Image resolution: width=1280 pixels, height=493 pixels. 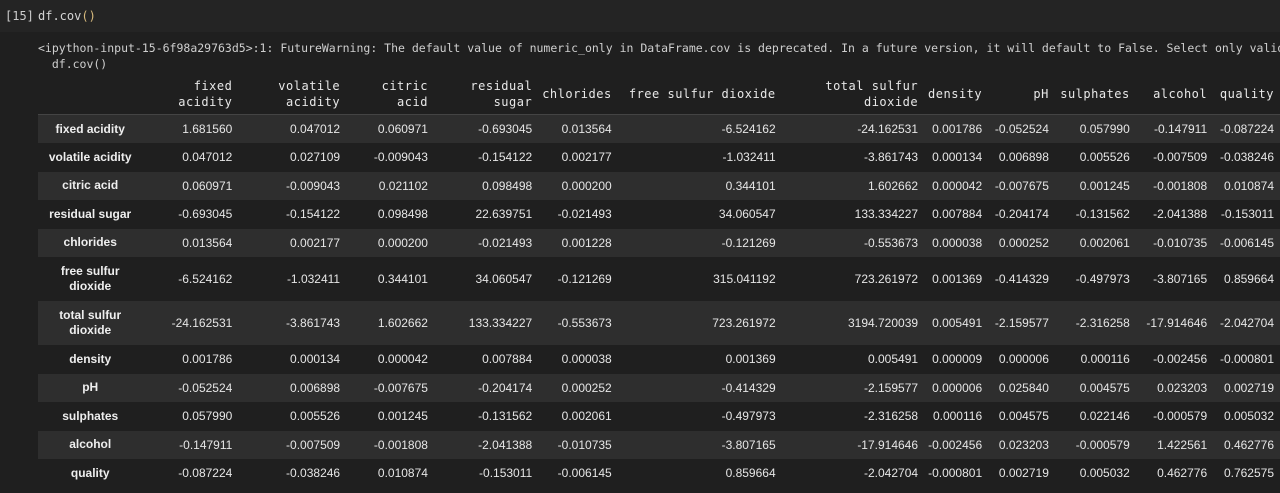 What do you see at coordinates (640, 16) in the screenshot?
I see `code-input-cell: [15] df.cov()` at bounding box center [640, 16].